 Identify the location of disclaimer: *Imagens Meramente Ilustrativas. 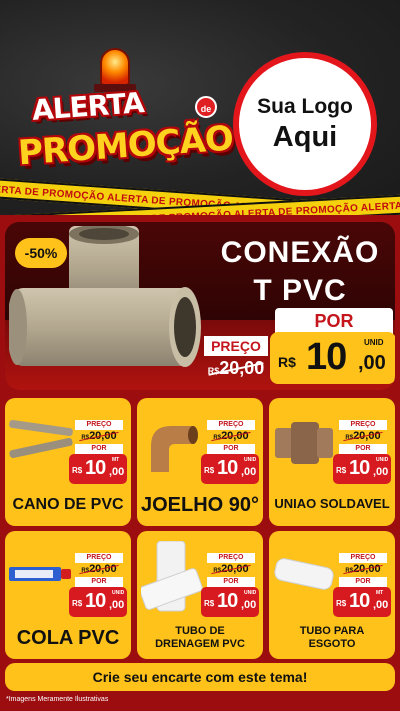
(57, 699).